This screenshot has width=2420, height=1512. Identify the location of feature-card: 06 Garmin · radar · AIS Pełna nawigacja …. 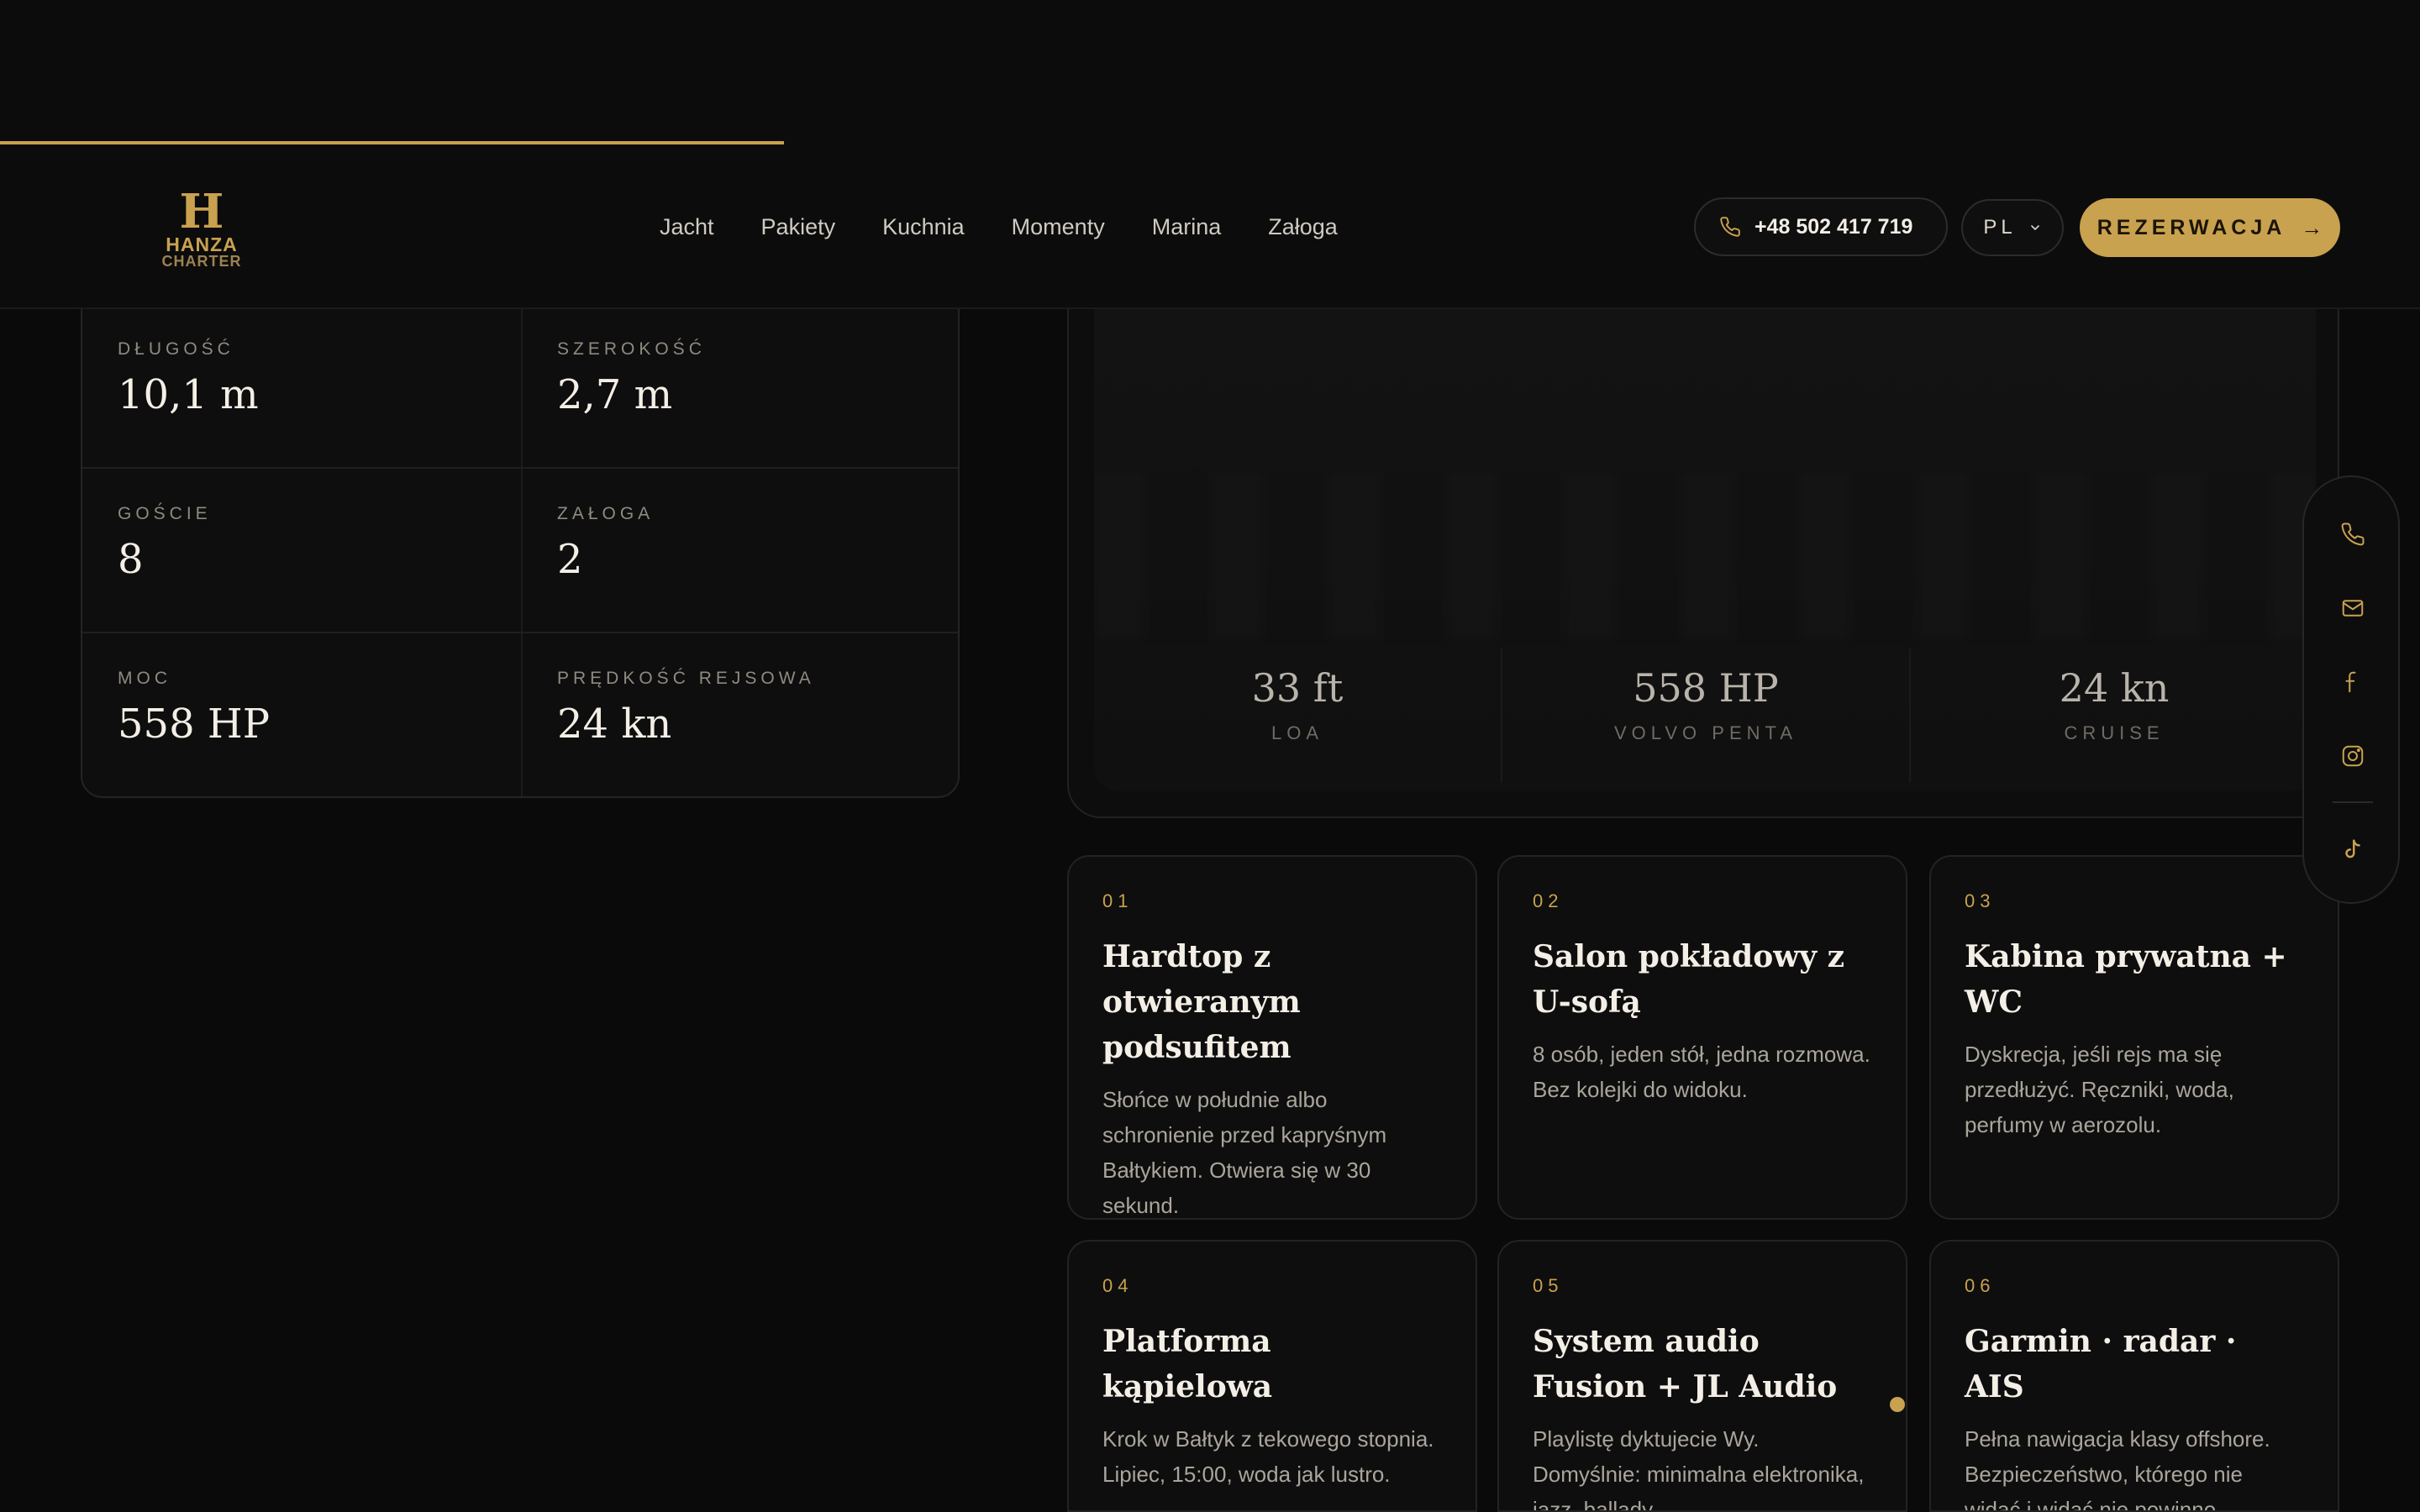
(2134, 1376).